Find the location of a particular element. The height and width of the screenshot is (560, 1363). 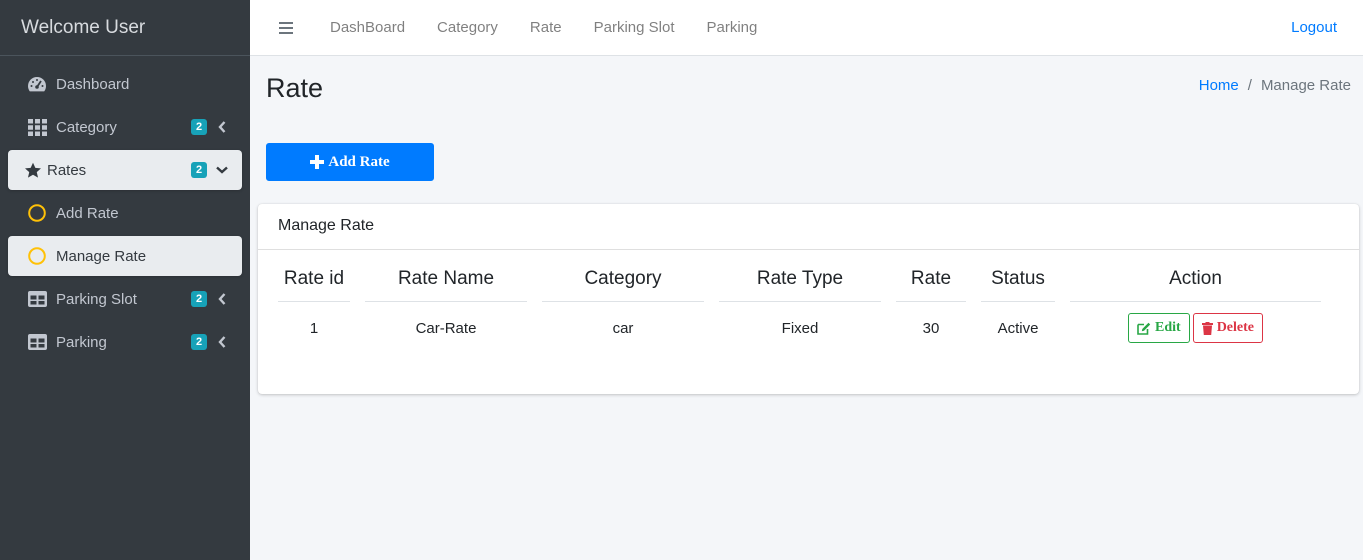

edit-label: Edit is located at coordinates (1168, 327).